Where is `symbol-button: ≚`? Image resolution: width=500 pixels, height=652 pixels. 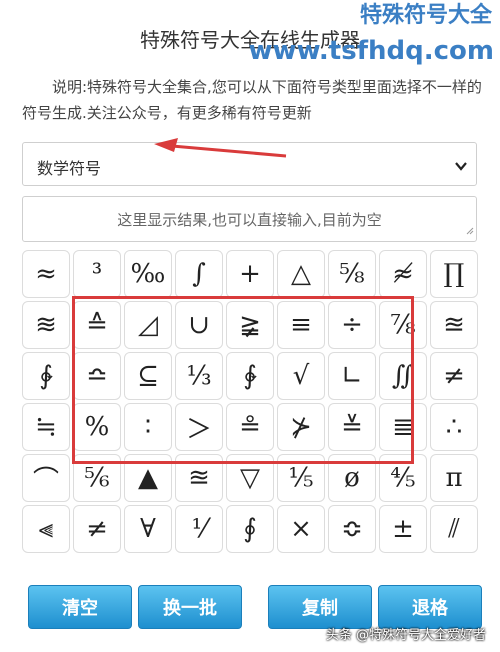 symbol-button: ≚ is located at coordinates (352, 427).